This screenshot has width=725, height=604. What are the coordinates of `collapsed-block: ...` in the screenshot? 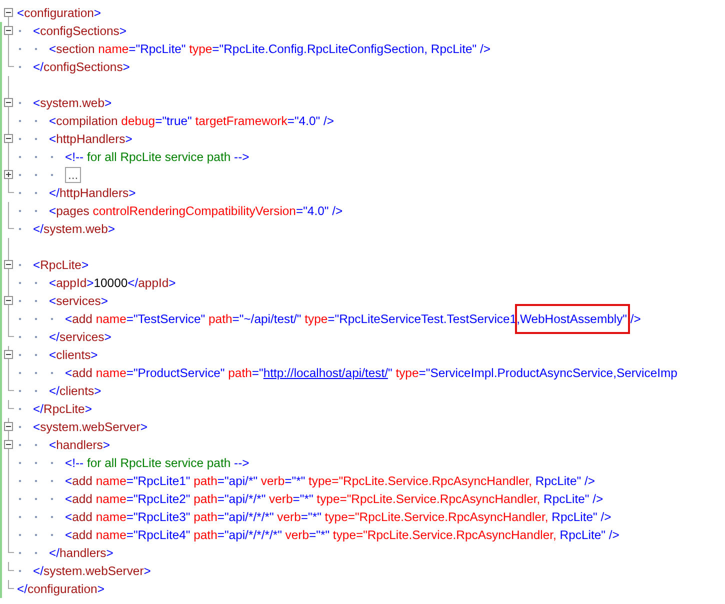 It's located at (73, 175).